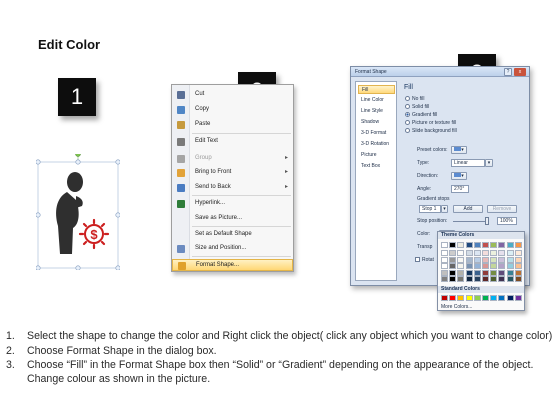 This screenshot has width=560, height=420. Describe the element at coordinates (376, 122) in the screenshot. I see `nav-item-shadow: Shadow` at that location.